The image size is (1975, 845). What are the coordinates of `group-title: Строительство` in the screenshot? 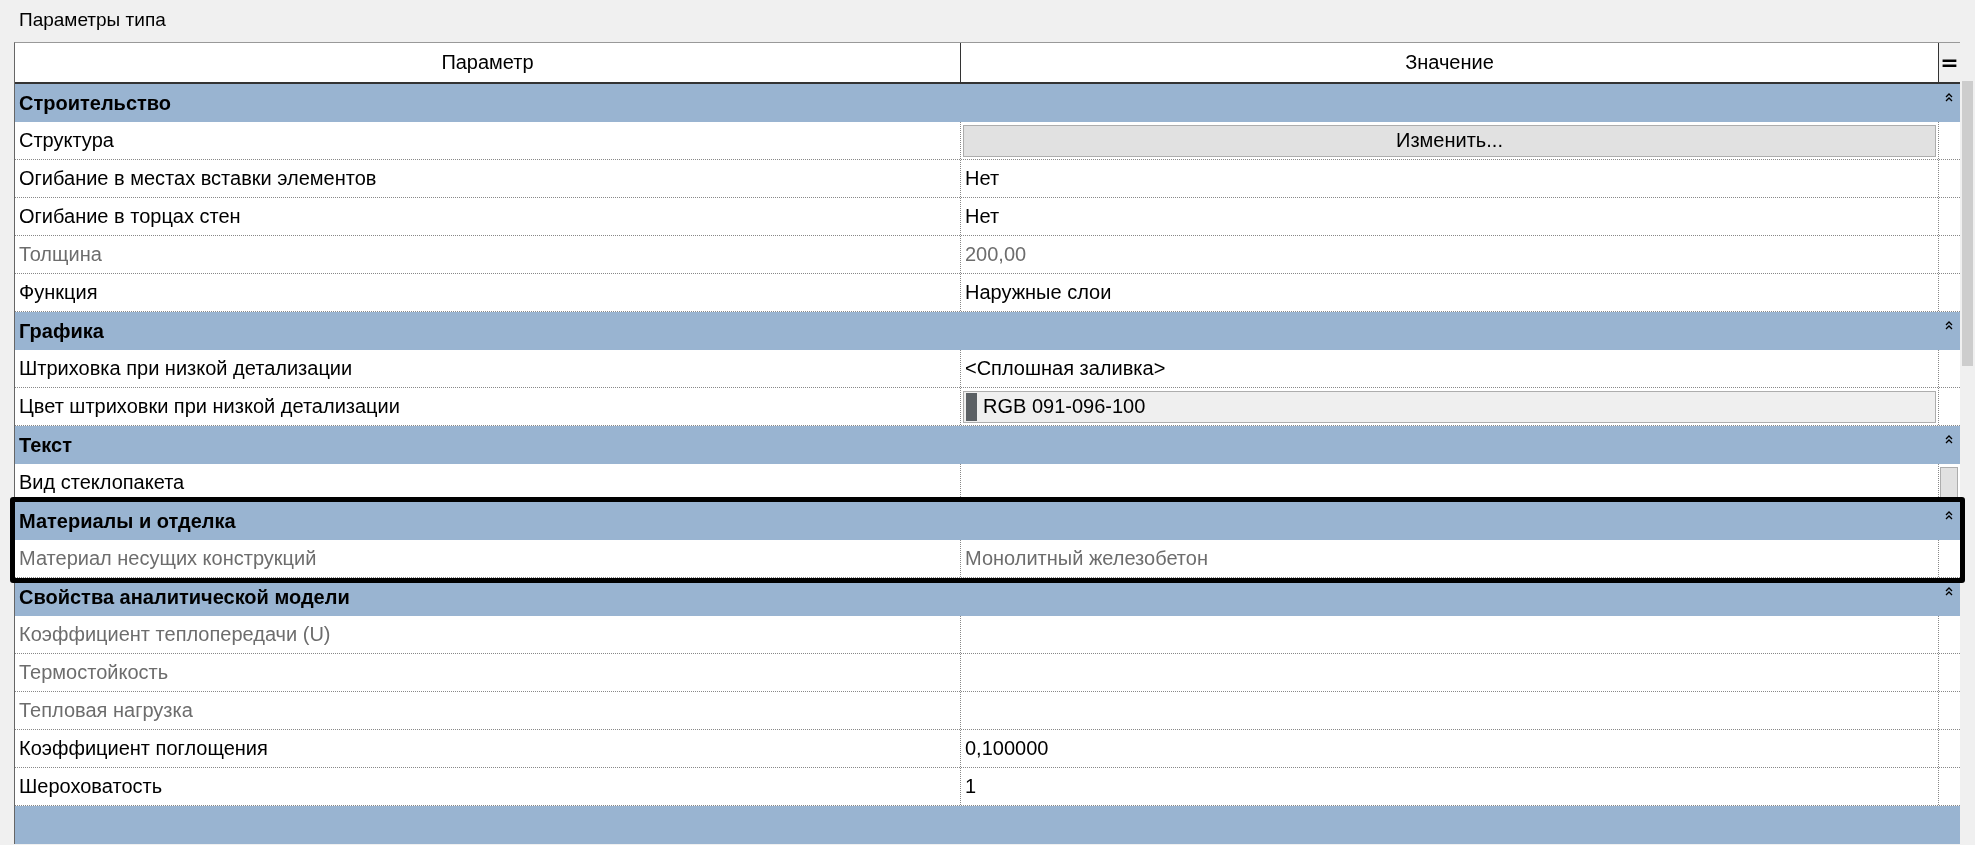 It's located at (95, 103).